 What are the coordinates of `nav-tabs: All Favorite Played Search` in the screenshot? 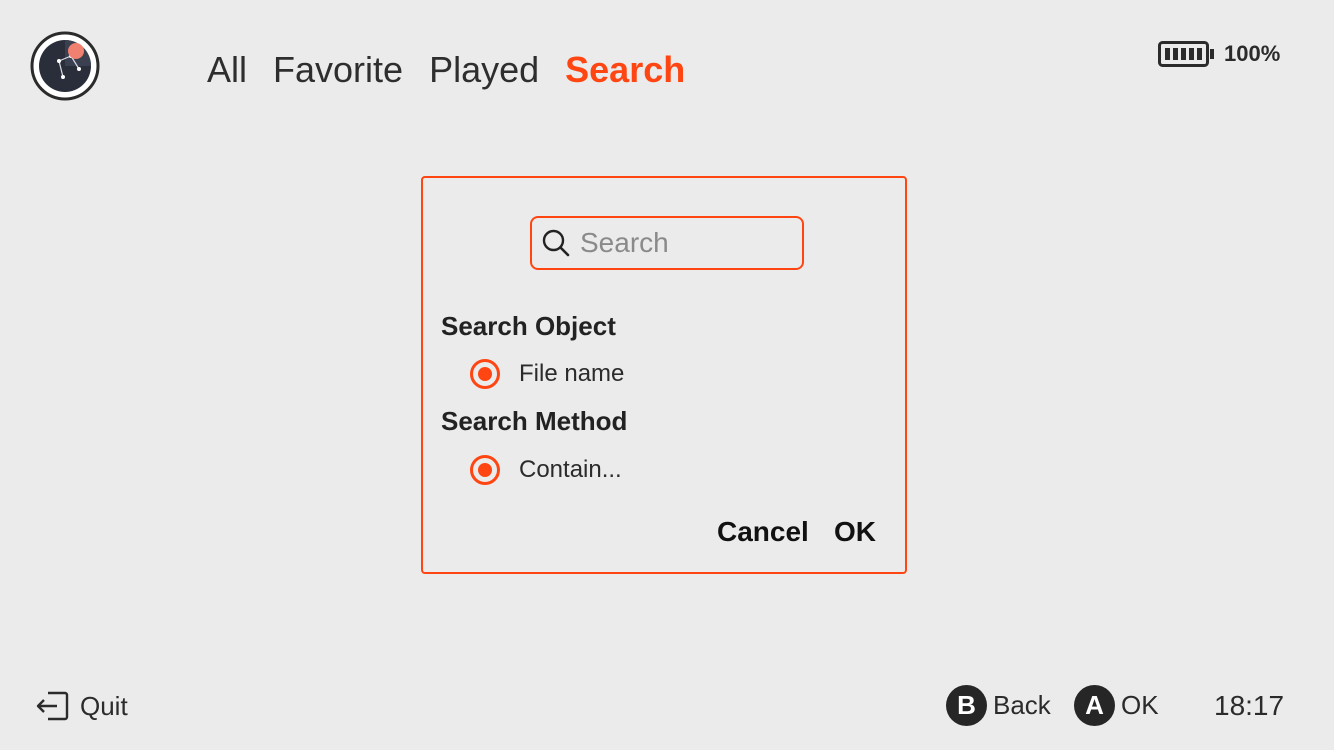 It's located at (459, 70).